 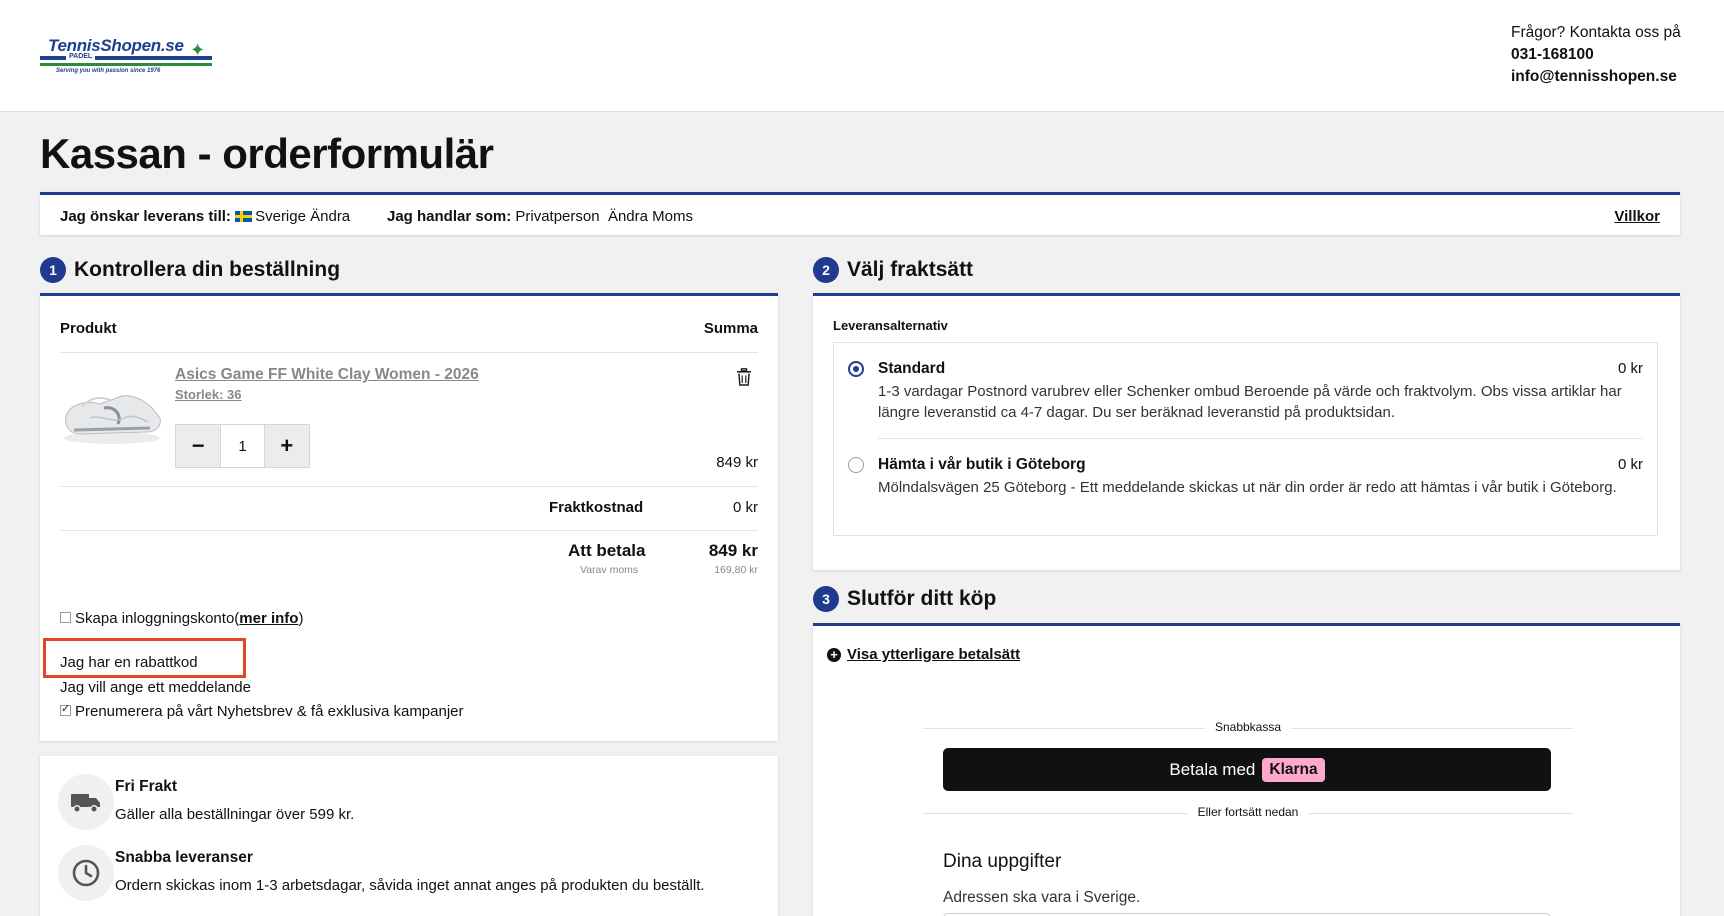 What do you see at coordinates (557, 216) in the screenshot?
I see `buyer-type: Privatperson` at bounding box center [557, 216].